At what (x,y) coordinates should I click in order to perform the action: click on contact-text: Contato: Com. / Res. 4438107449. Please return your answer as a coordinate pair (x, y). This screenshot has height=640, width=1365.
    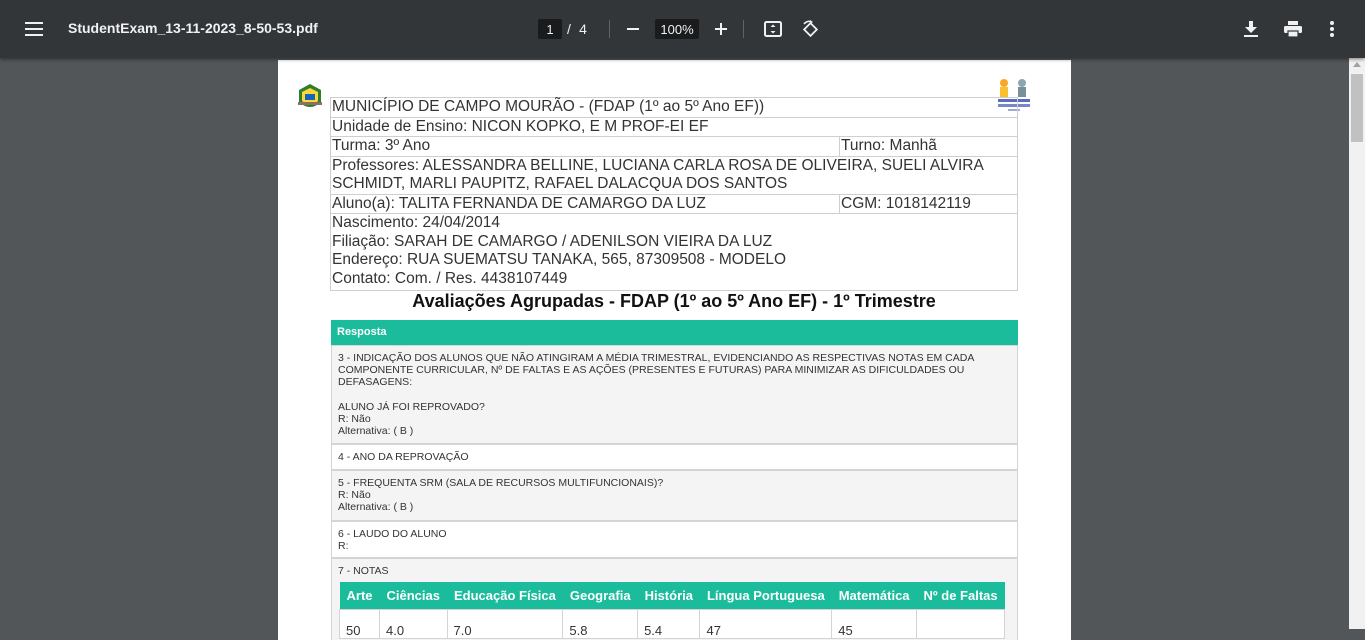
    Looking at the image, I should click on (450, 278).